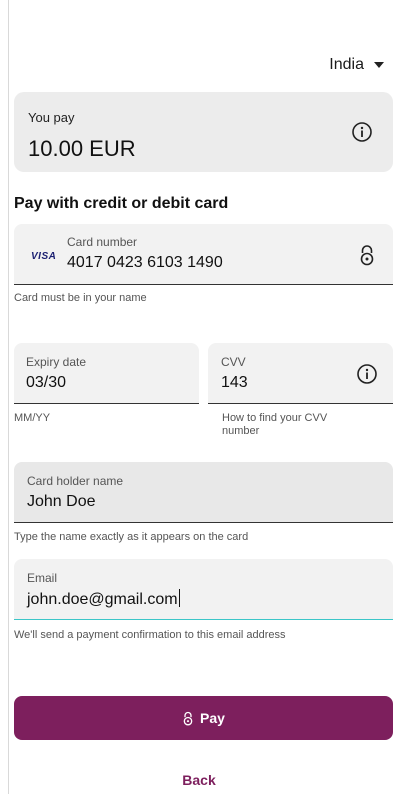  Describe the element at coordinates (75, 481) in the screenshot. I see `card-holder-label: Card holder name` at that location.